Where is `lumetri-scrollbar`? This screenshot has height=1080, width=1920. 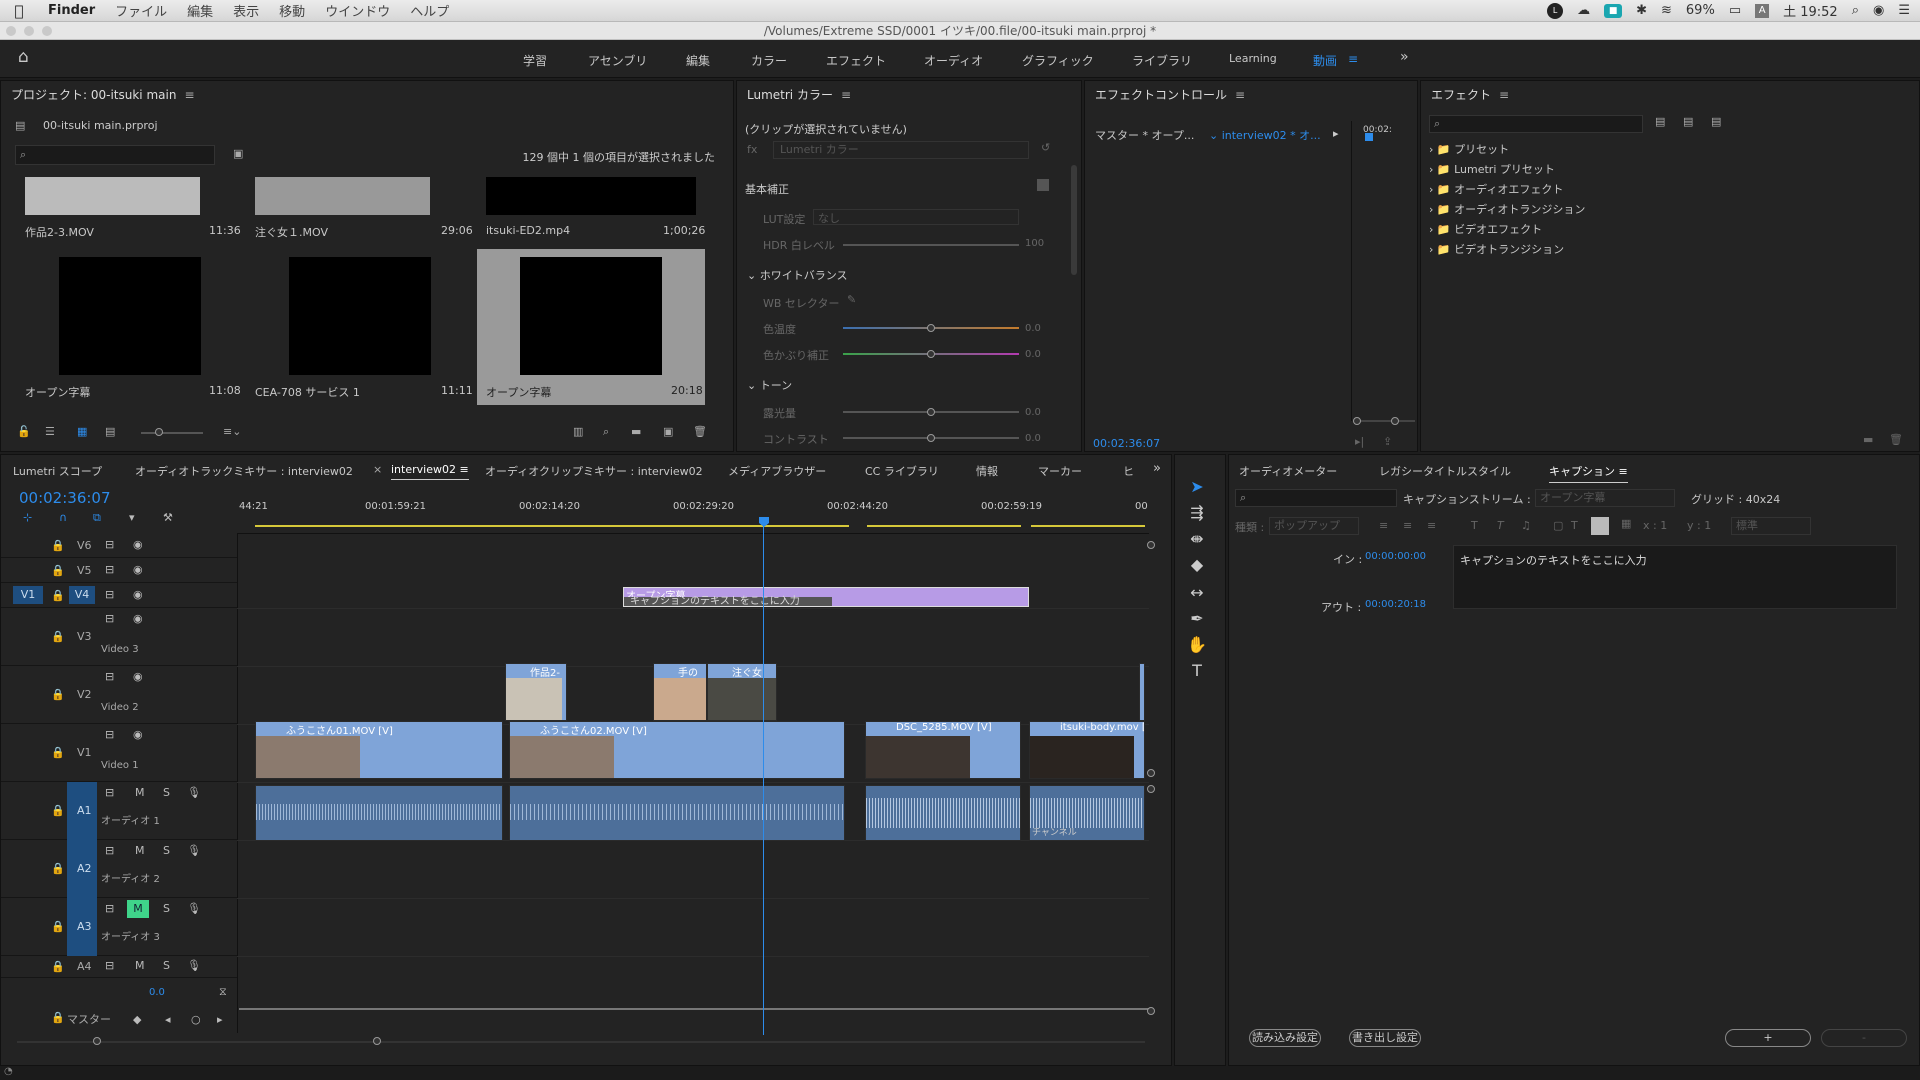
lumetri-scrollbar is located at coordinates (1074, 220).